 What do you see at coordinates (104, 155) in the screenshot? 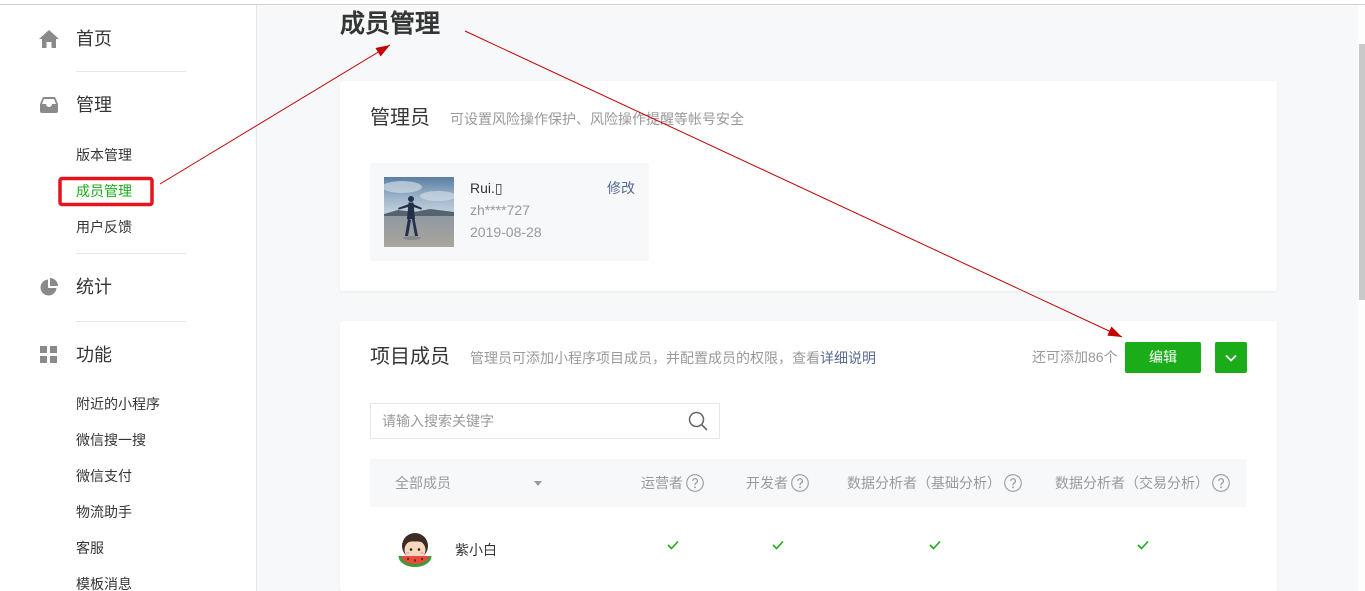
I see `sidebar-item-version-management: 版本管理` at bounding box center [104, 155].